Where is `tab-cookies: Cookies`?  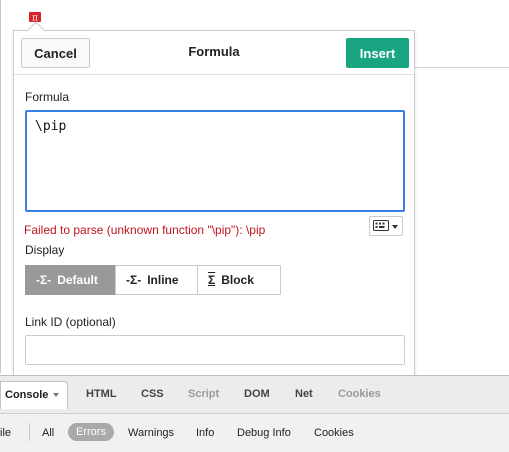
tab-cookies: Cookies is located at coordinates (359, 394).